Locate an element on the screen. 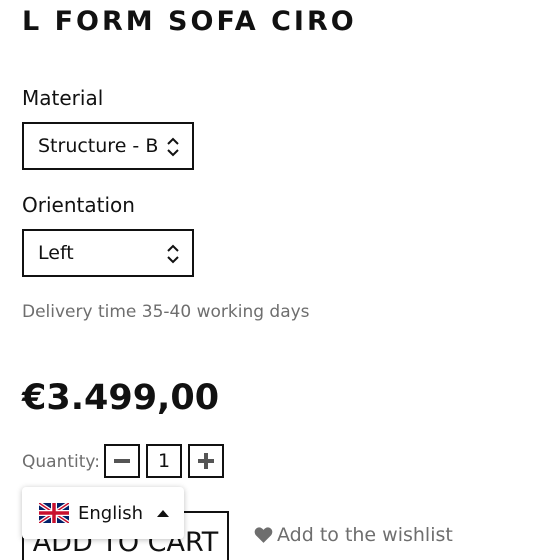 This screenshot has width=560, height=560. product-price: €3.499,00 is located at coordinates (121, 398).